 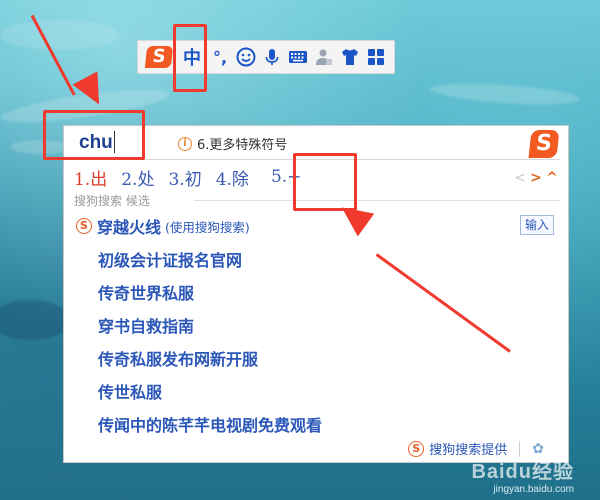 What do you see at coordinates (210, 293) in the screenshot?
I see `search-result-item: 传奇世界私服` at bounding box center [210, 293].